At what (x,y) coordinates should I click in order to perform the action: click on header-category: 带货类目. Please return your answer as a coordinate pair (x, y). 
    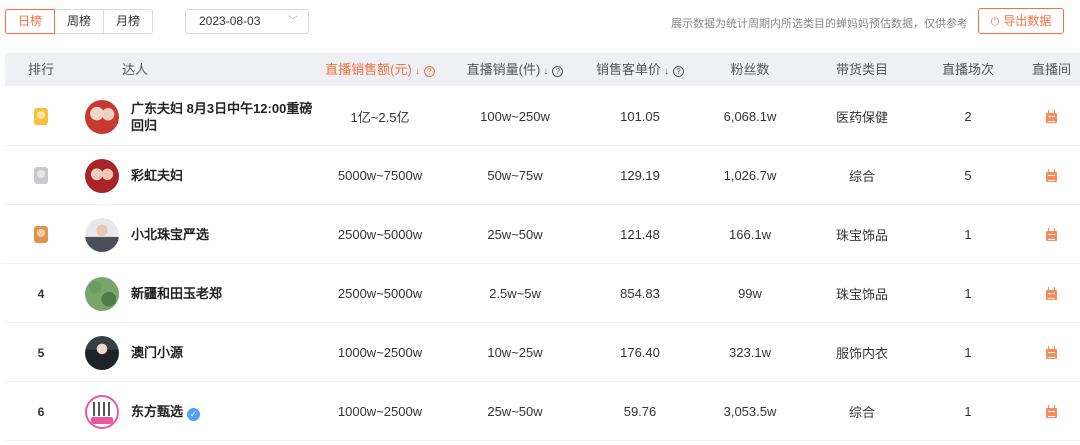
    Looking at the image, I should click on (861, 69).